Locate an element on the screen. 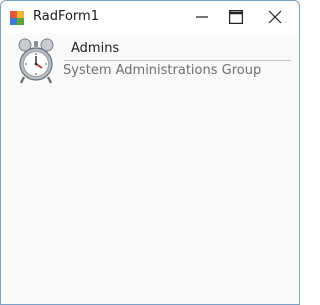 The height and width of the screenshot is (305, 320). maximize-icon is located at coordinates (236, 17).